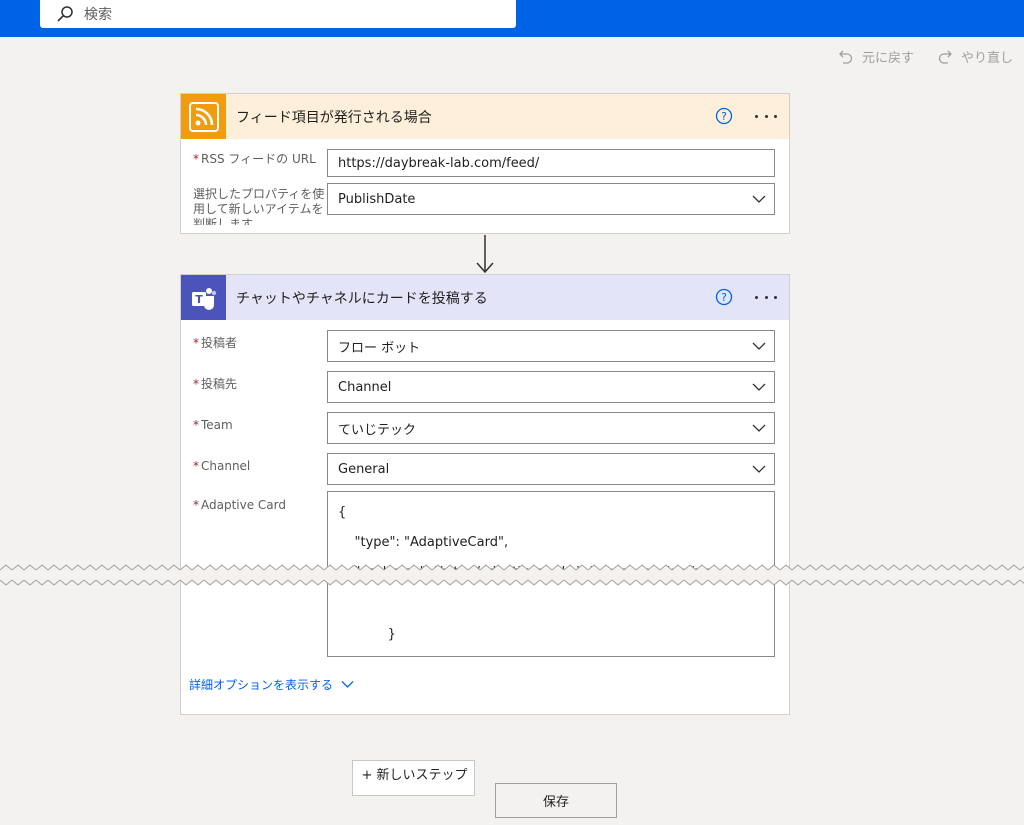 The width and height of the screenshot is (1024, 825). What do you see at coordinates (551, 653) in the screenshot?
I see `code-line: ]` at bounding box center [551, 653].